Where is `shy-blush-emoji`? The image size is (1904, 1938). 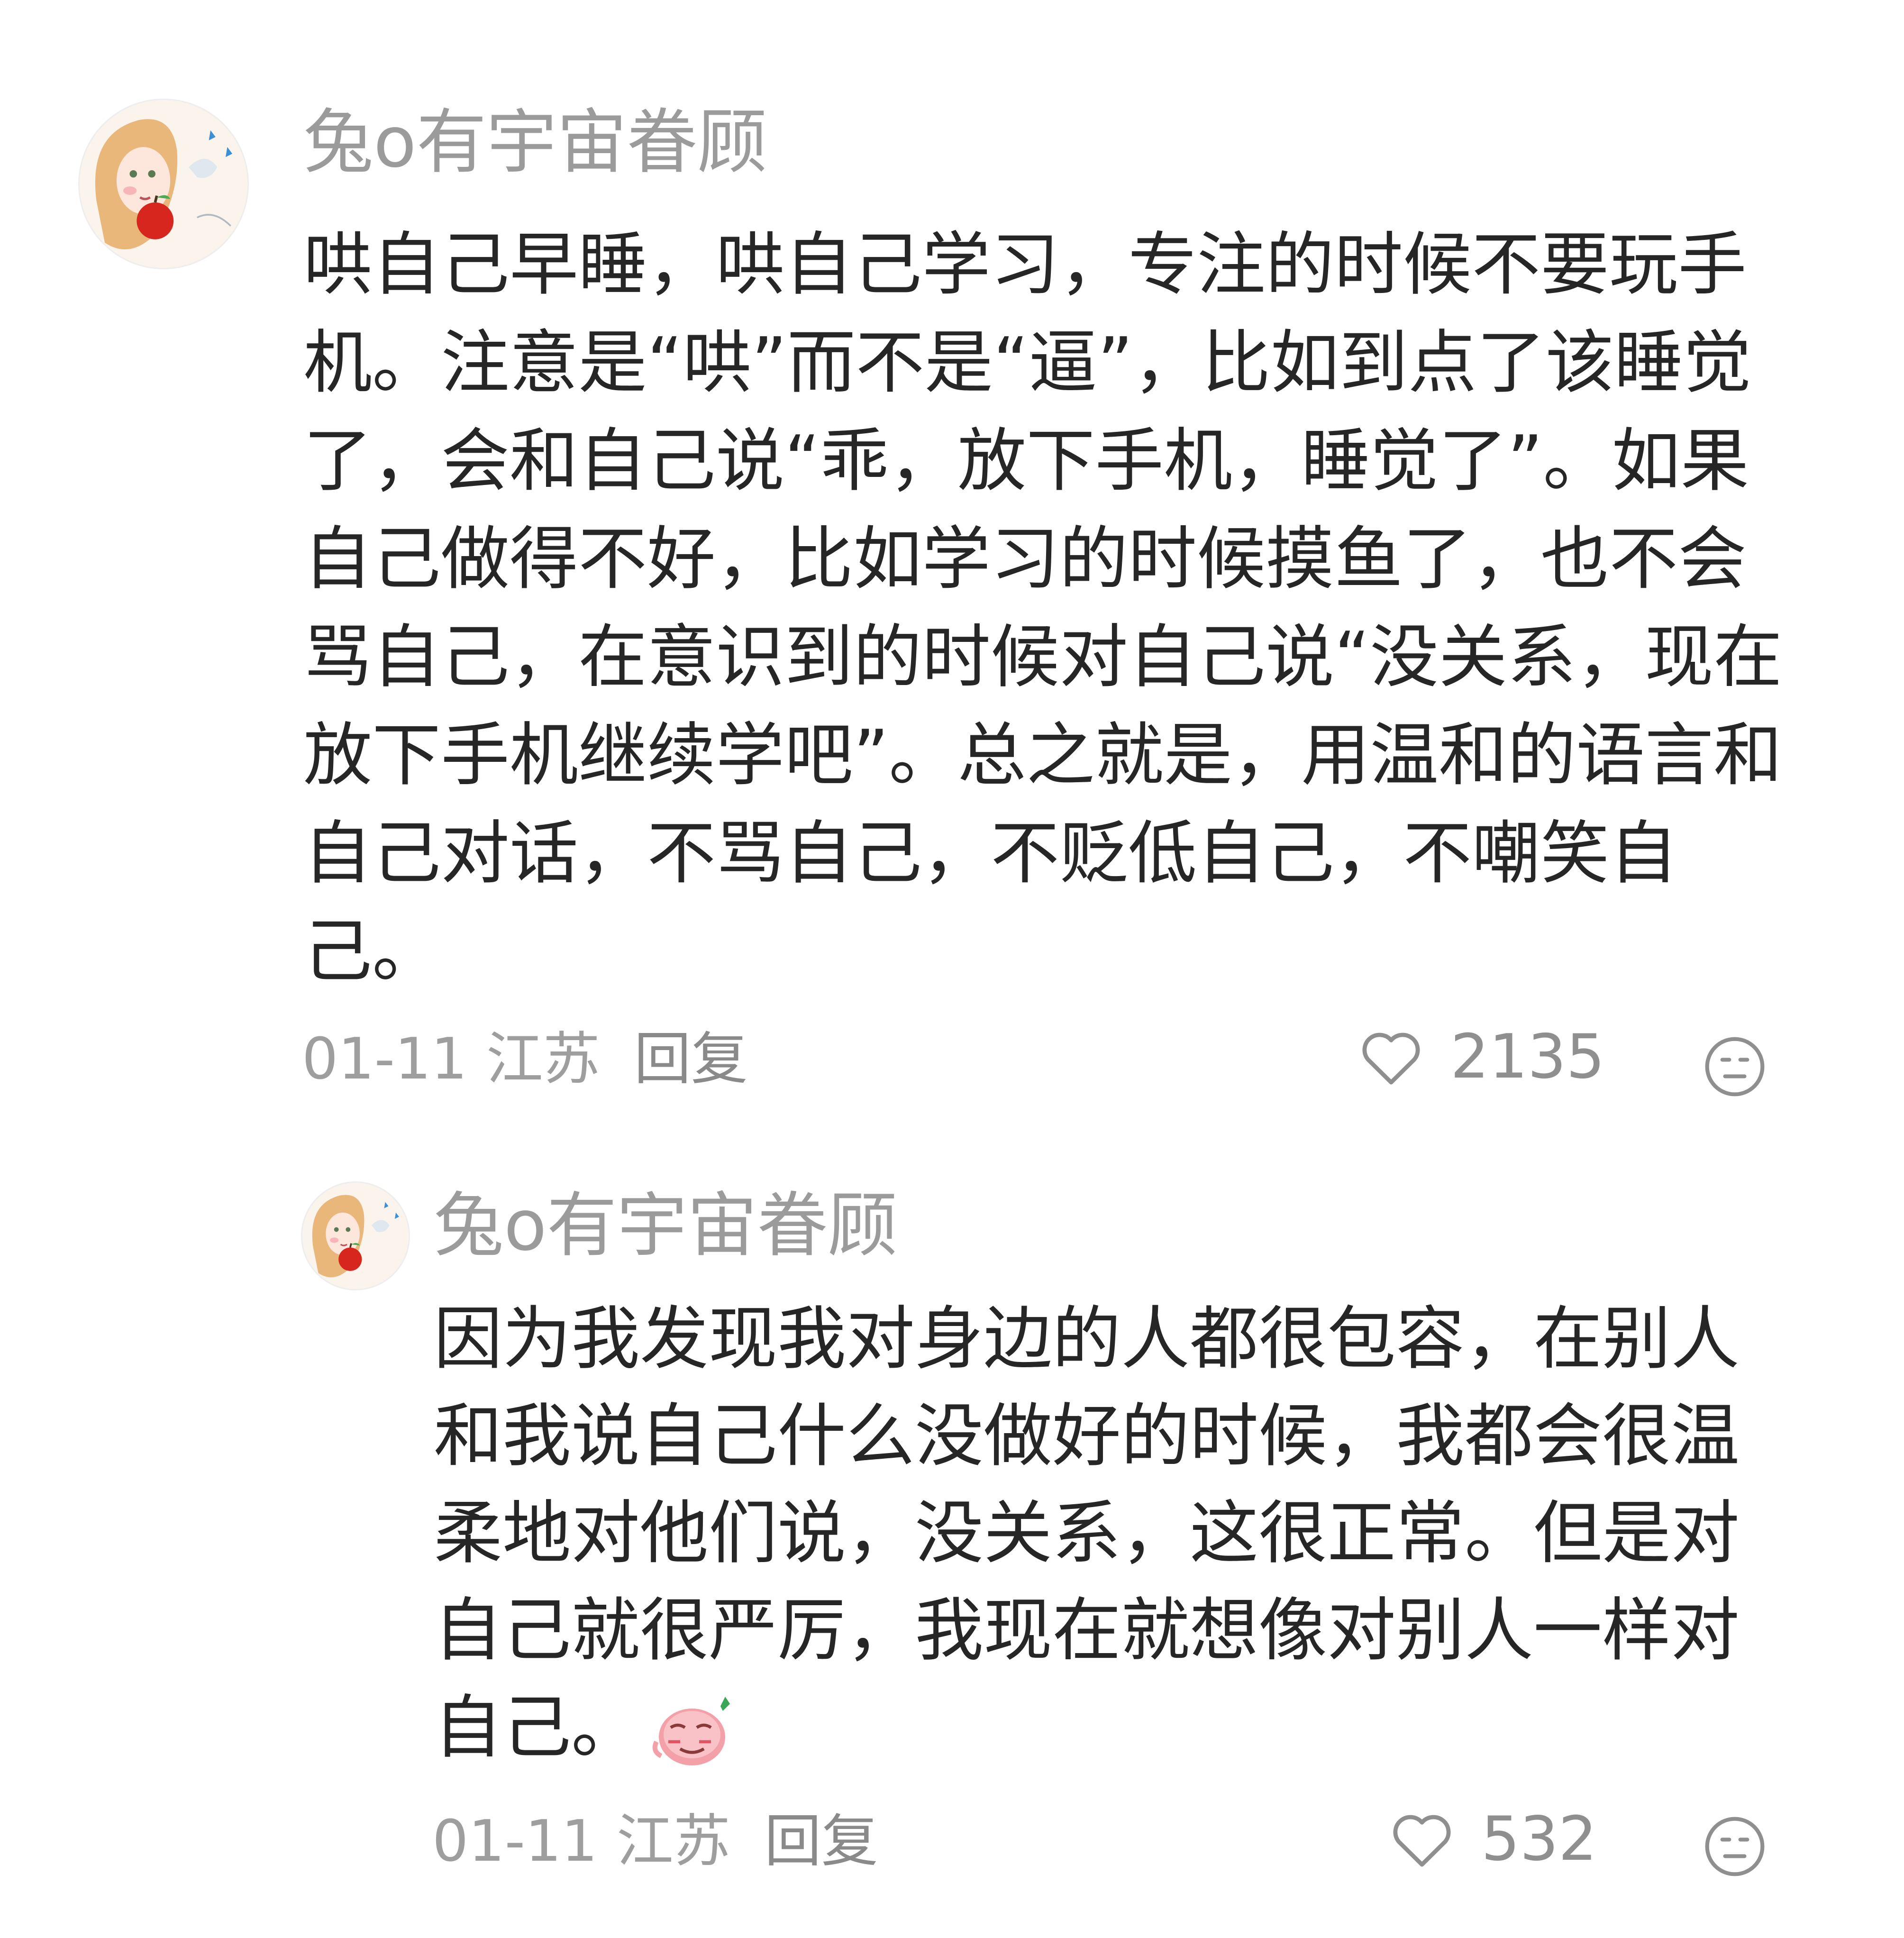 shy-blush-emoji is located at coordinates (687, 1732).